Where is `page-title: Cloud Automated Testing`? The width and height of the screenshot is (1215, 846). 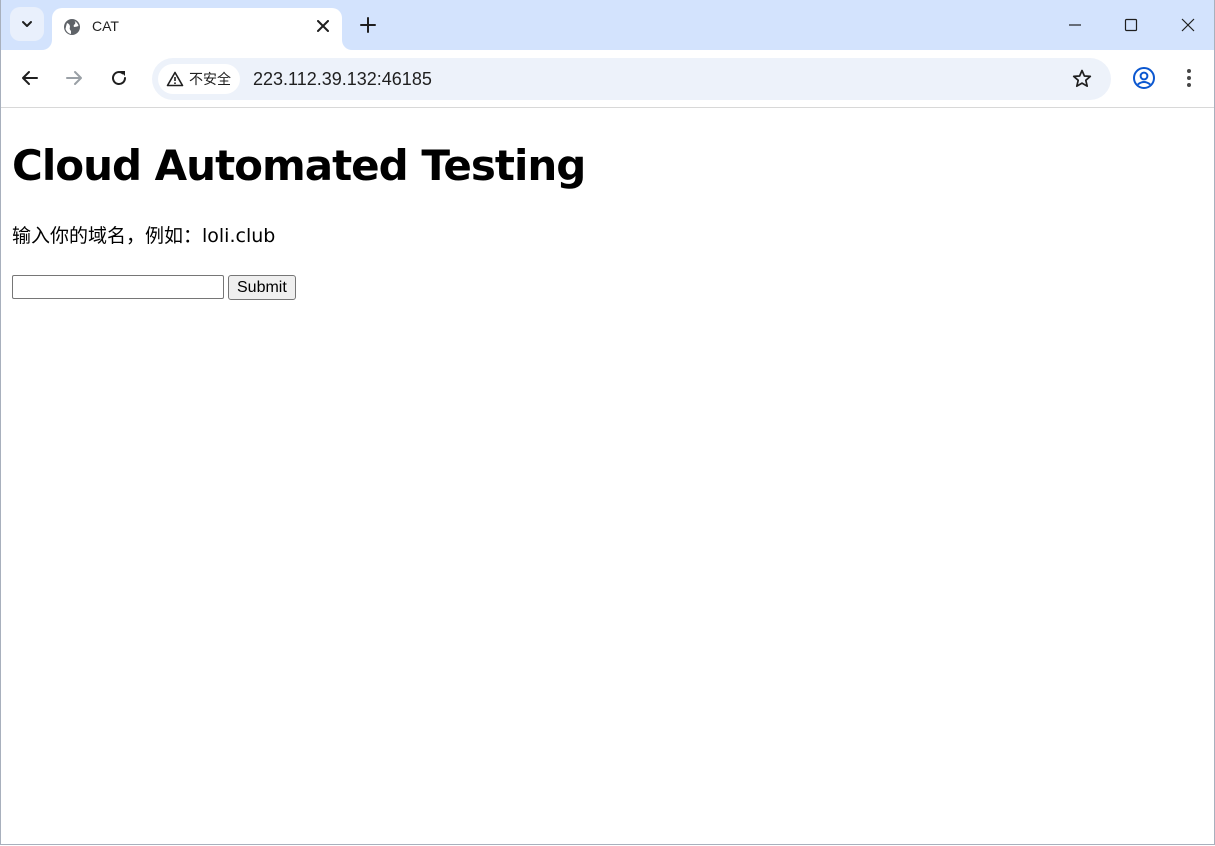
page-title: Cloud Automated Testing is located at coordinates (299, 165).